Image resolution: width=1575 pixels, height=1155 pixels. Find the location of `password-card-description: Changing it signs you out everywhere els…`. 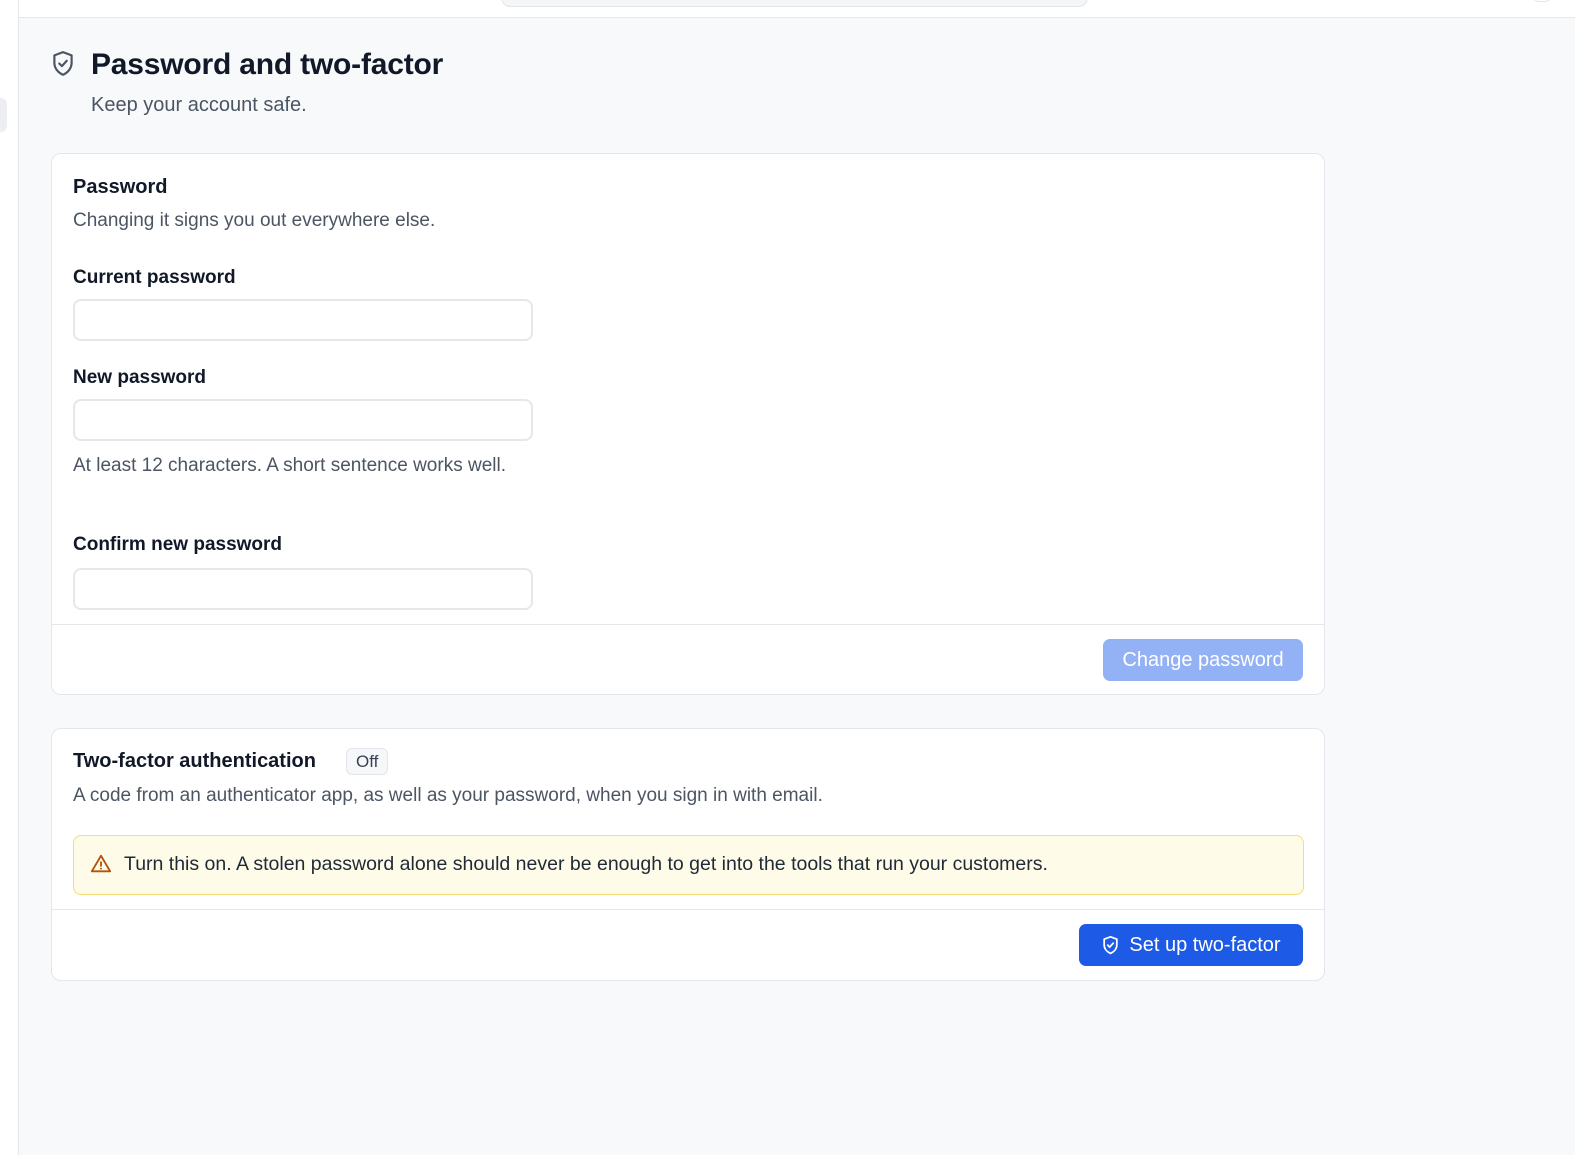

password-card-description: Changing it signs you out everywhere els… is located at coordinates (254, 220).